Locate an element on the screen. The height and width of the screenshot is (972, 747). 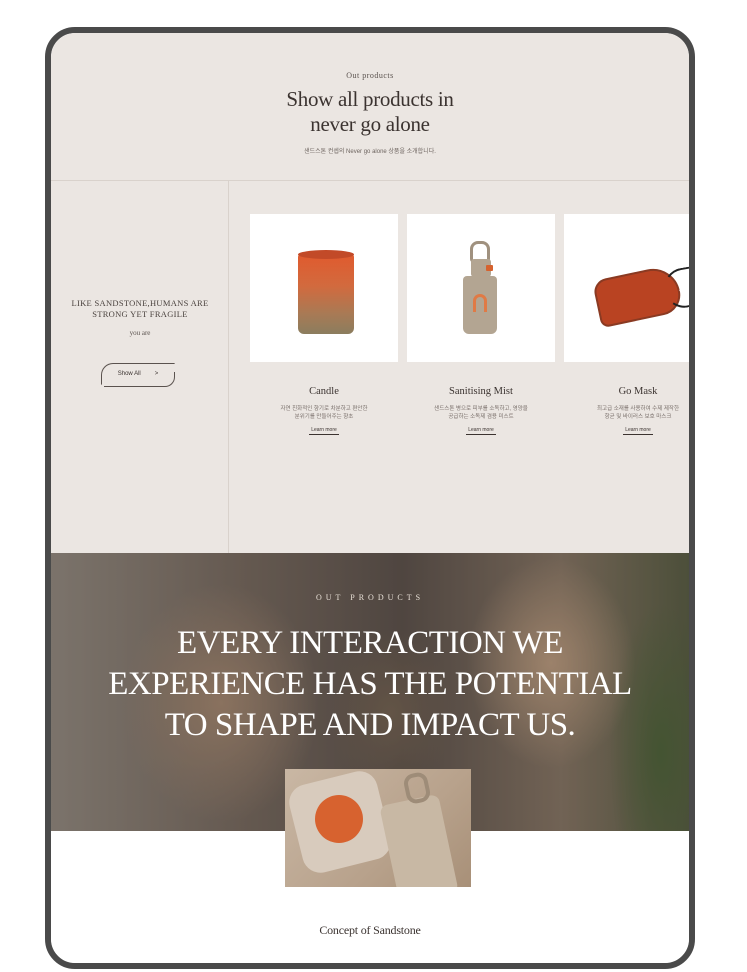
tagline-line-2: STRONG YET FRAGILE is located at coordinates (140, 314).